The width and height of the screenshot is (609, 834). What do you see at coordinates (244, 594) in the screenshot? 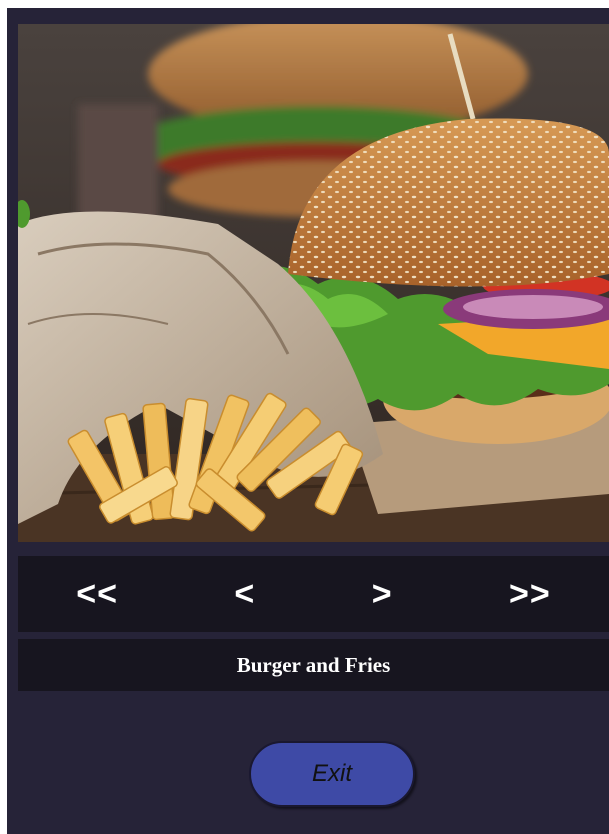
I see `previous-button: <` at bounding box center [244, 594].